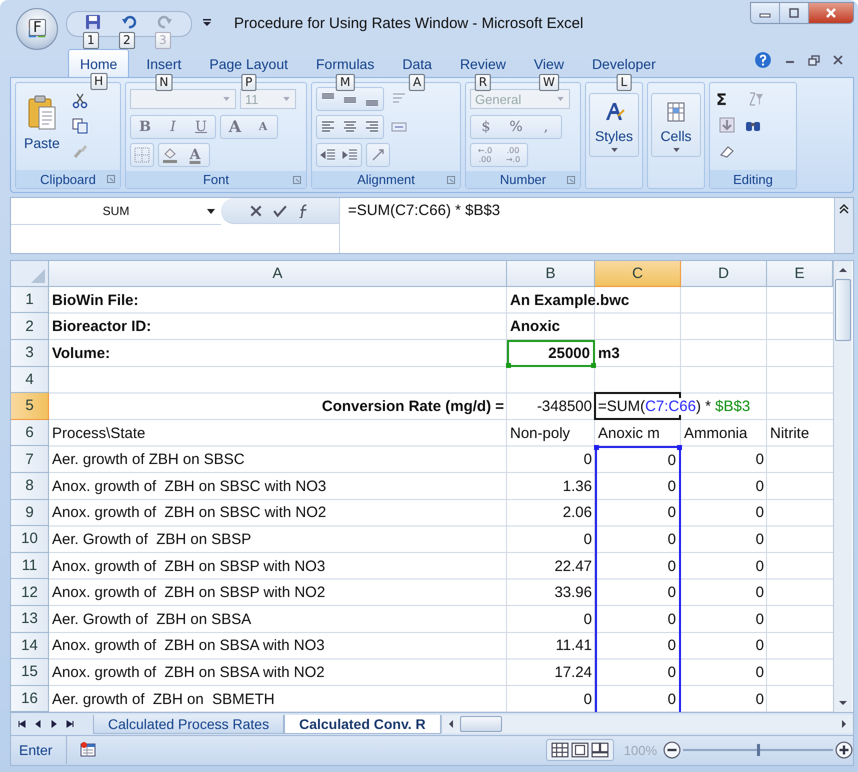 This screenshot has height=772, width=858. I want to click on row-header: 13, so click(30, 619).